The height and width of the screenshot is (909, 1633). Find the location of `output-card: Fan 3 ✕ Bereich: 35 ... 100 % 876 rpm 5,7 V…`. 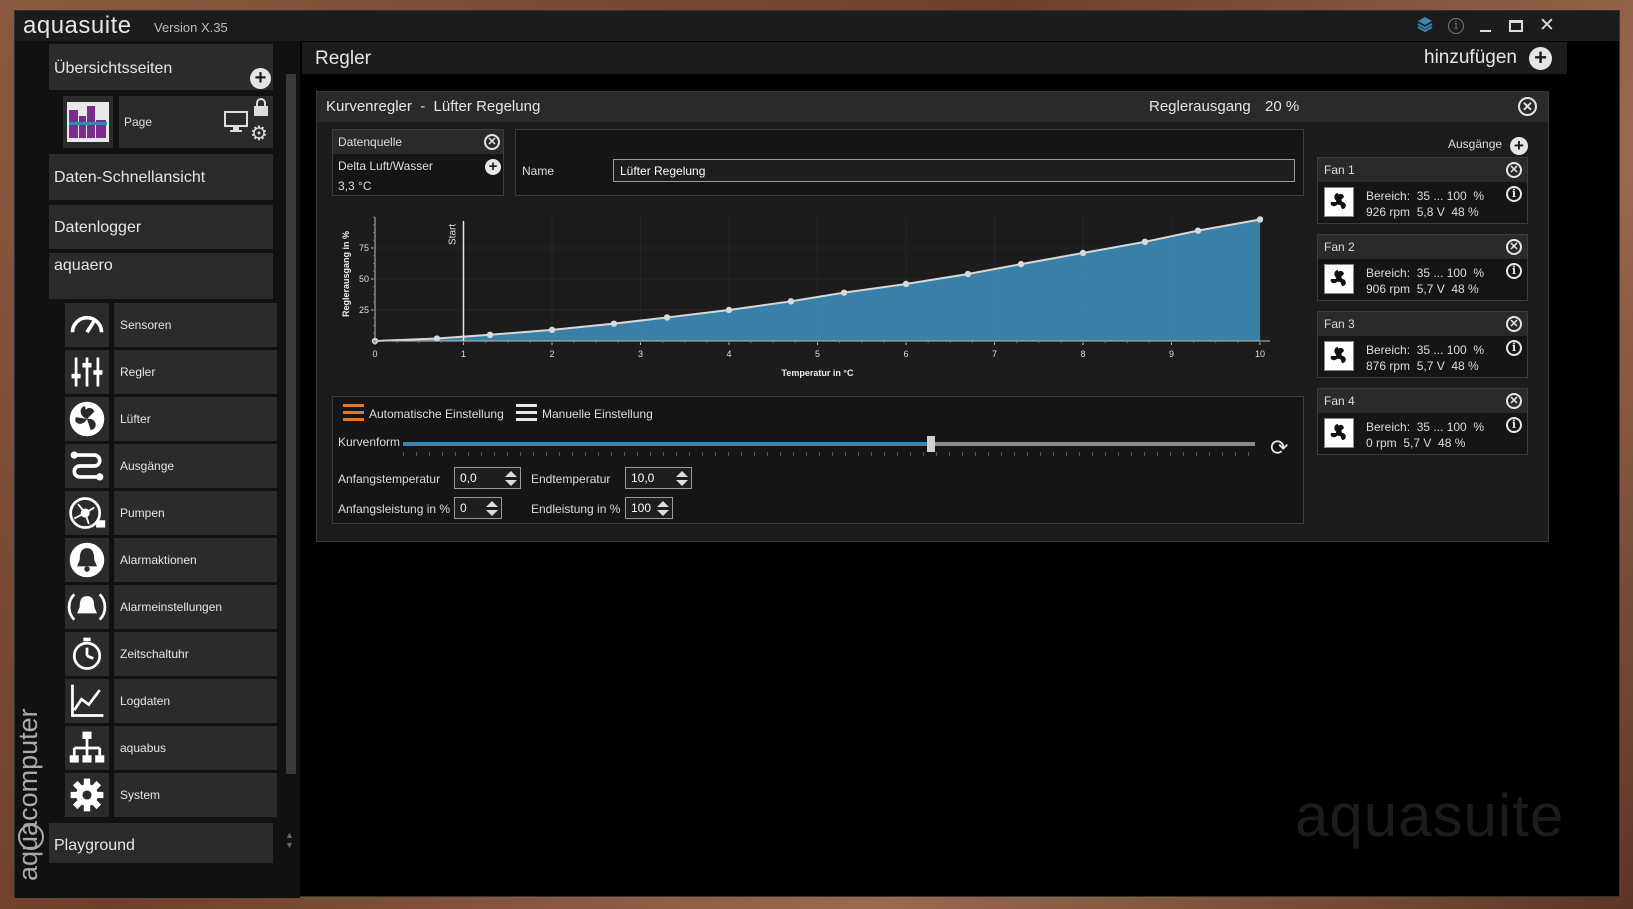

output-card: Fan 3 ✕ Bereich: 35 ... 100 % 876 rpm 5,7 V… is located at coordinates (1422, 344).